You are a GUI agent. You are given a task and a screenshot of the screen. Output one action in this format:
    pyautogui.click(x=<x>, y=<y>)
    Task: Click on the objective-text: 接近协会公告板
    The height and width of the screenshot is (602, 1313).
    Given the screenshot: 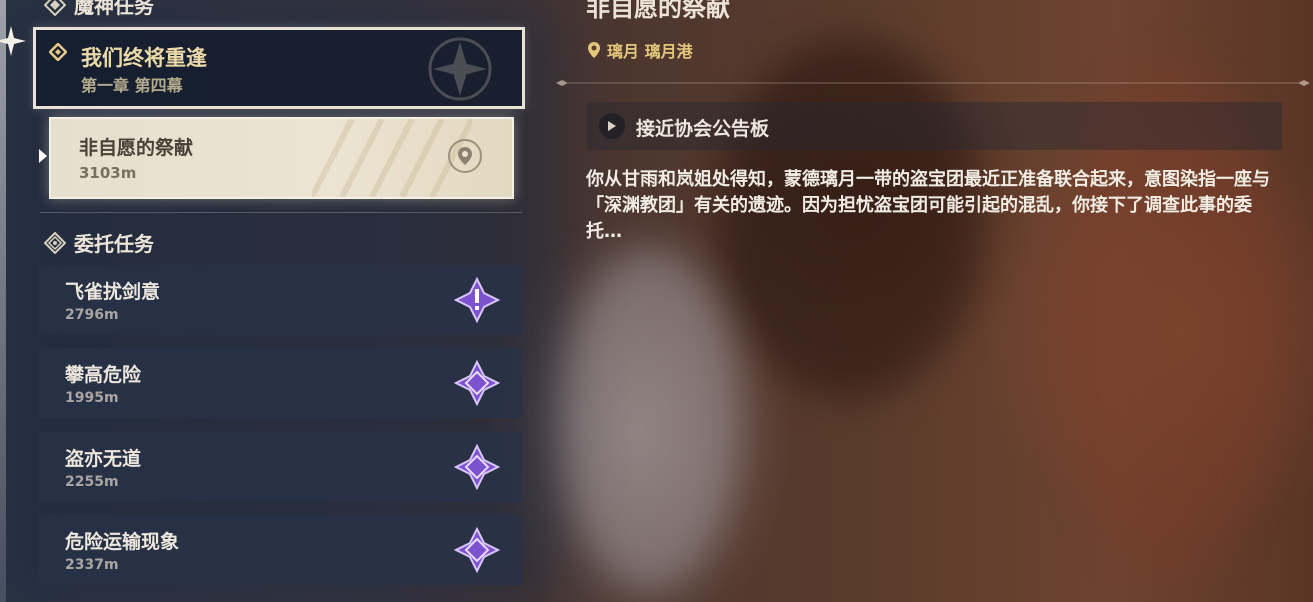 What is the action you would take?
    pyautogui.click(x=703, y=129)
    